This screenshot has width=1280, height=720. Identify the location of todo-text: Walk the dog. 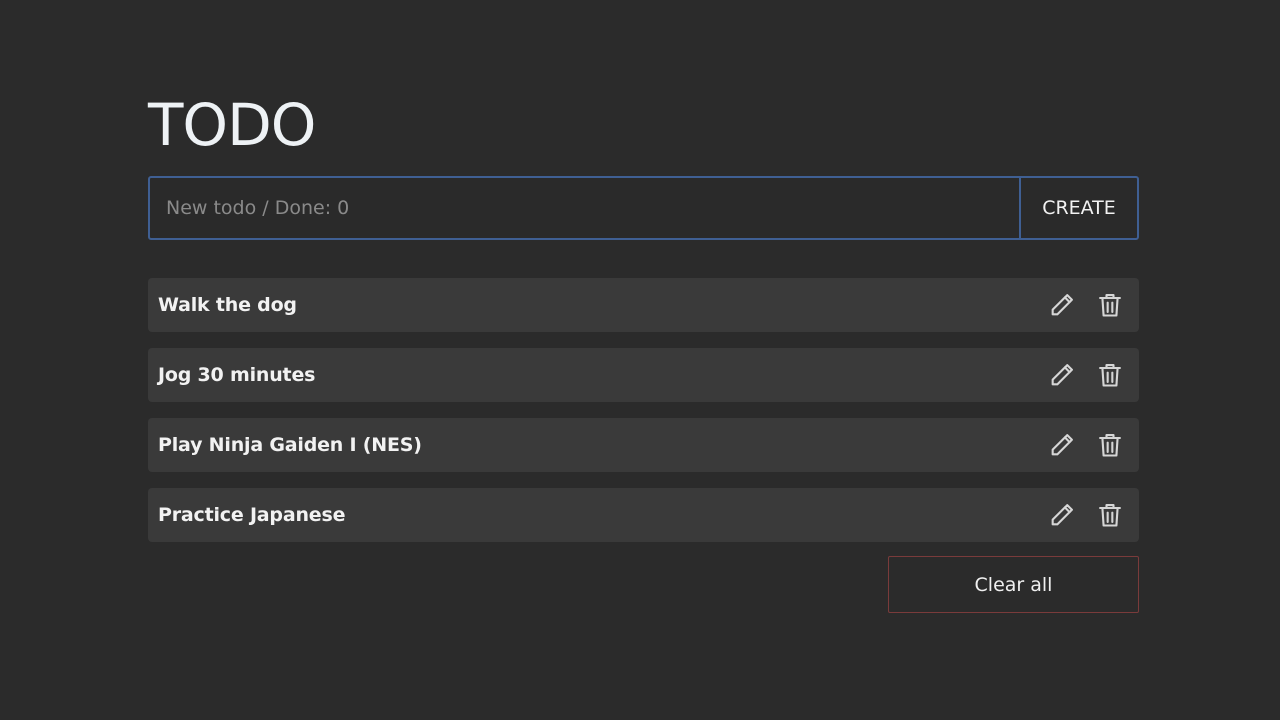
(227, 305).